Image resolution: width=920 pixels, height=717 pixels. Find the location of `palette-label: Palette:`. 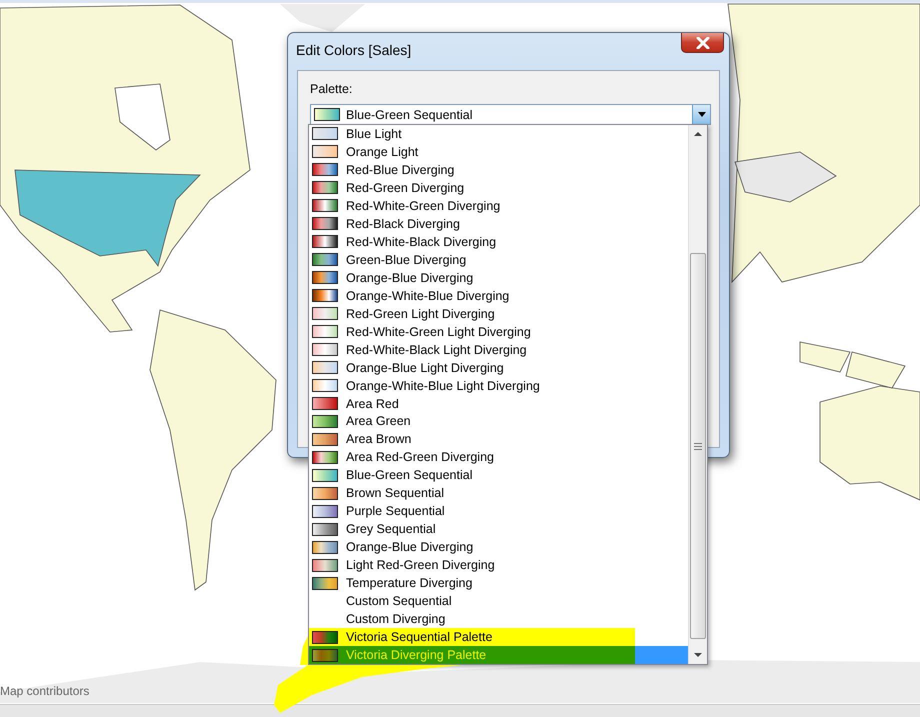

palette-label: Palette: is located at coordinates (331, 89).